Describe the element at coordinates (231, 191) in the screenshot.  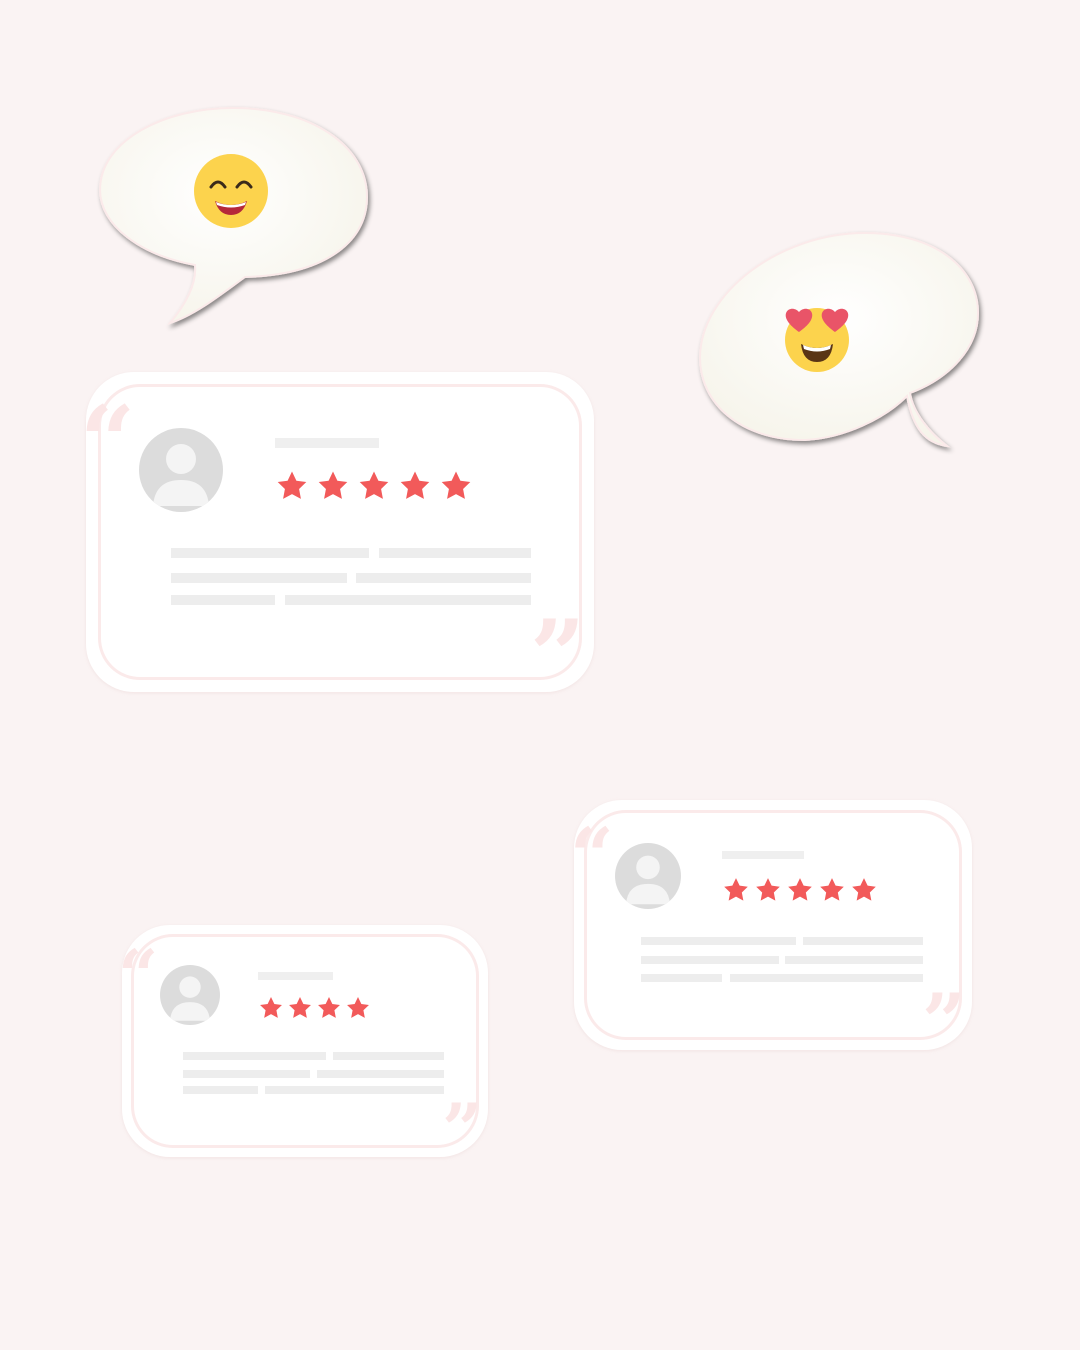
I see `grinning-face-with-smiling-eyes-icon` at that location.